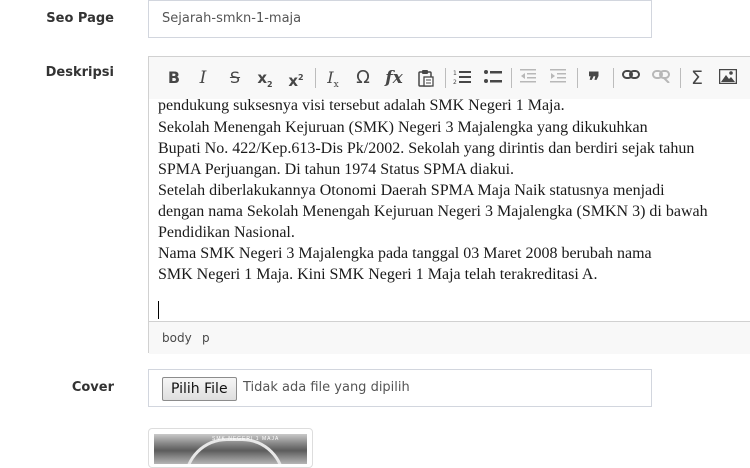  I want to click on formula-button: fx, so click(394, 78).